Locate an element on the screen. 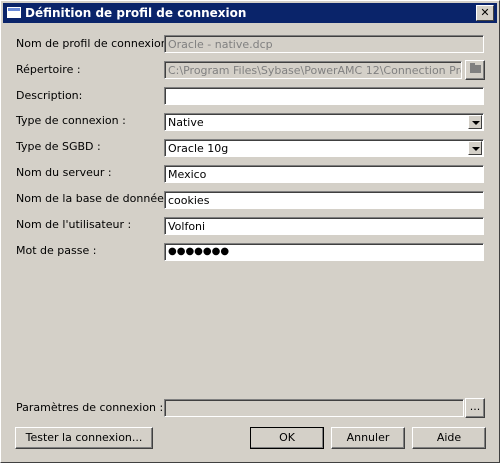 This screenshot has height=463, width=500. dbms-type-select: Oracle 10g is located at coordinates (324, 148).